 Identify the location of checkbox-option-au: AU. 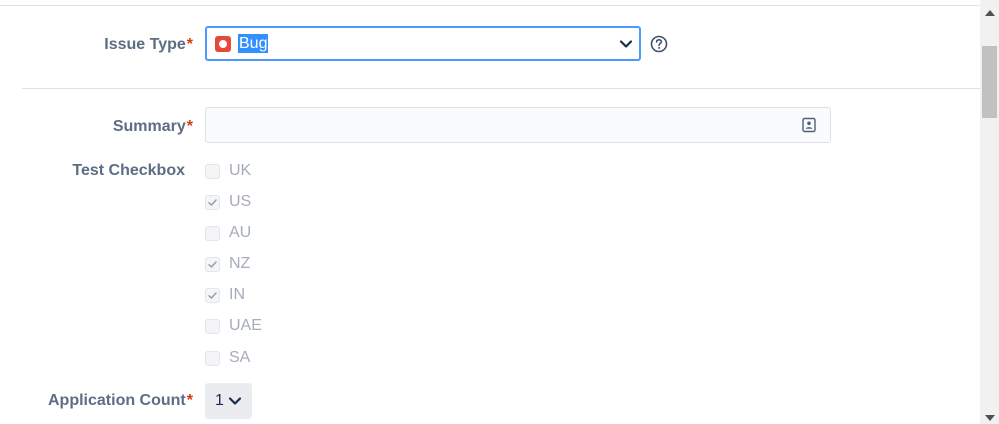
(228, 233).